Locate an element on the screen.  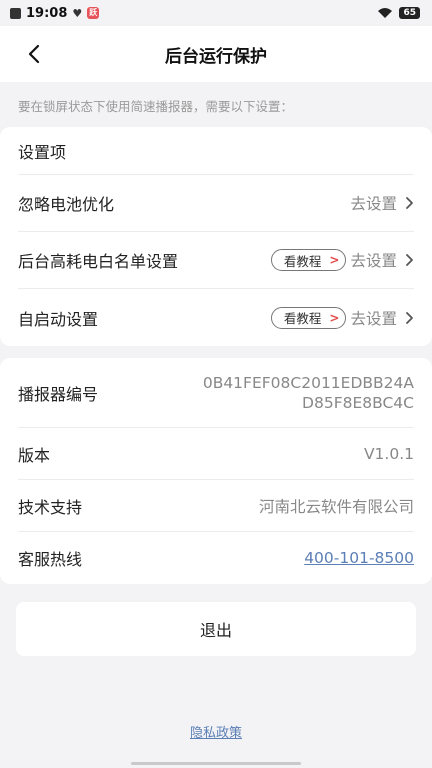
info-row-version: 版本 V1.0.1 is located at coordinates (216, 454).